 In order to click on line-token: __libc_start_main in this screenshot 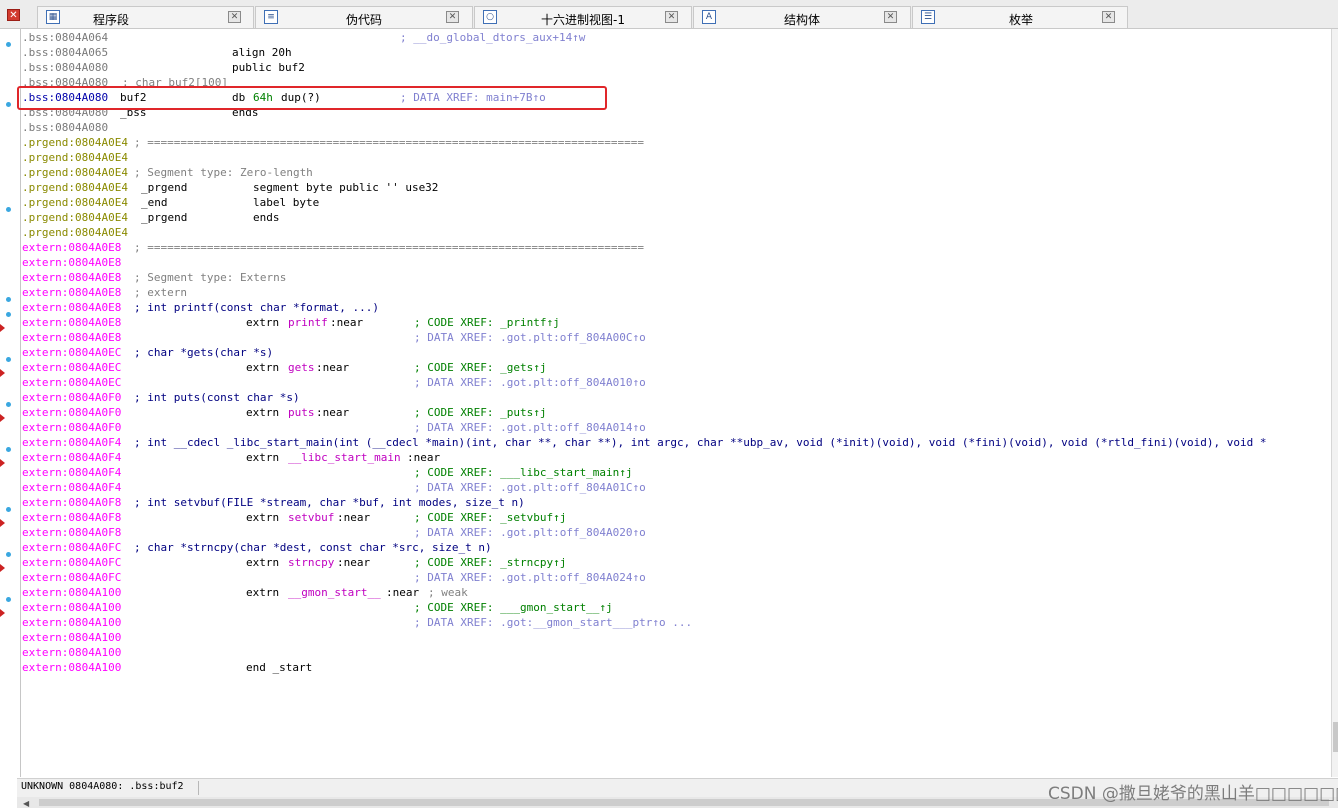, I will do `click(344, 457)`.